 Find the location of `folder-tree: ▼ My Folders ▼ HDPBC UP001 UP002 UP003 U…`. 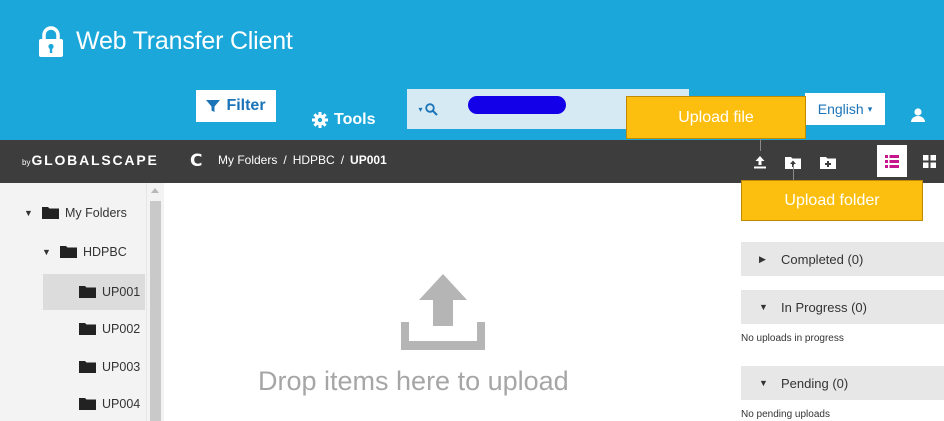

folder-tree: ▼ My Folders ▼ HDPBC UP001 UP002 UP003 U… is located at coordinates (82, 302).